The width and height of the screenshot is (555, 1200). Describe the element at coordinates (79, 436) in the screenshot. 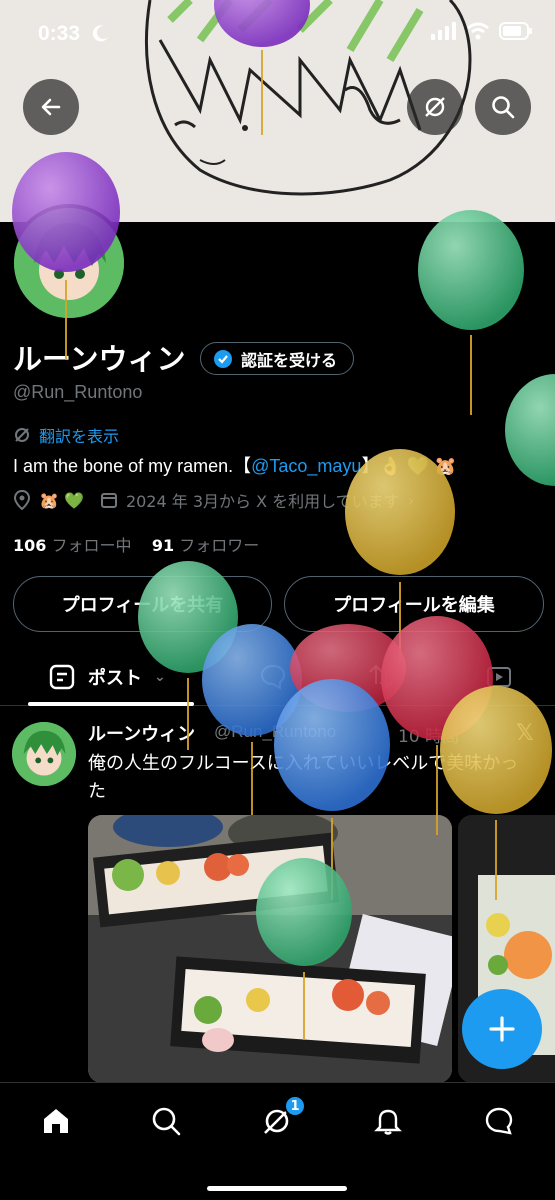

I see `translate-label: 翻訳を表示` at that location.